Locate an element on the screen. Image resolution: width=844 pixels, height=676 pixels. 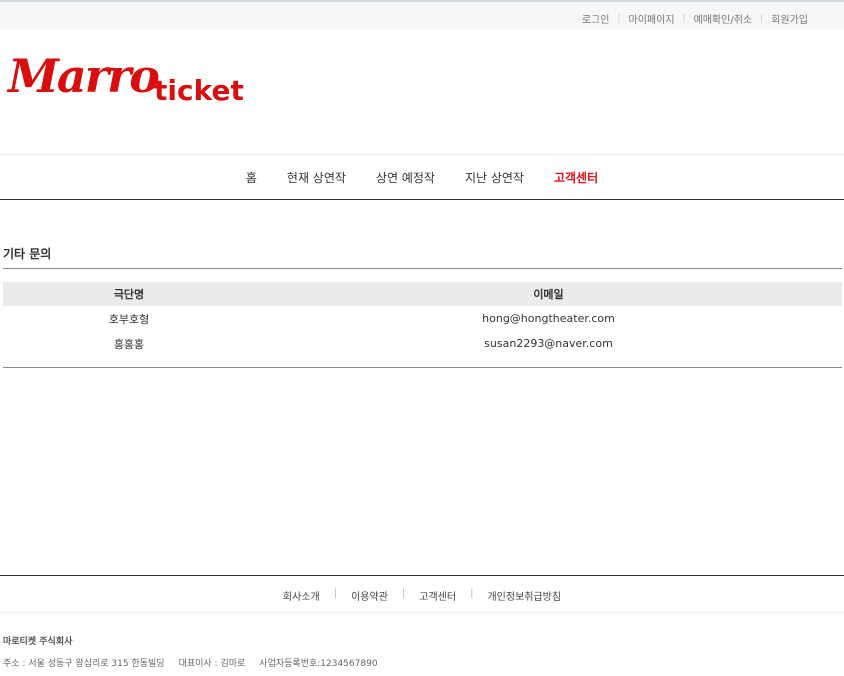
column-header-email: 이메일 is located at coordinates (548, 294).